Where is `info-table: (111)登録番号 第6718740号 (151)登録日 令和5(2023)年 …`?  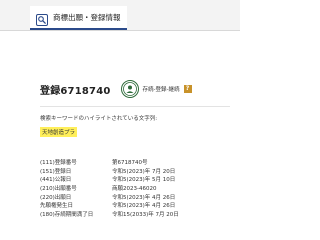
info-table: (111)登録番号 第6718740号 (151)登録日 令和5(2023)年 … is located at coordinates (135, 188).